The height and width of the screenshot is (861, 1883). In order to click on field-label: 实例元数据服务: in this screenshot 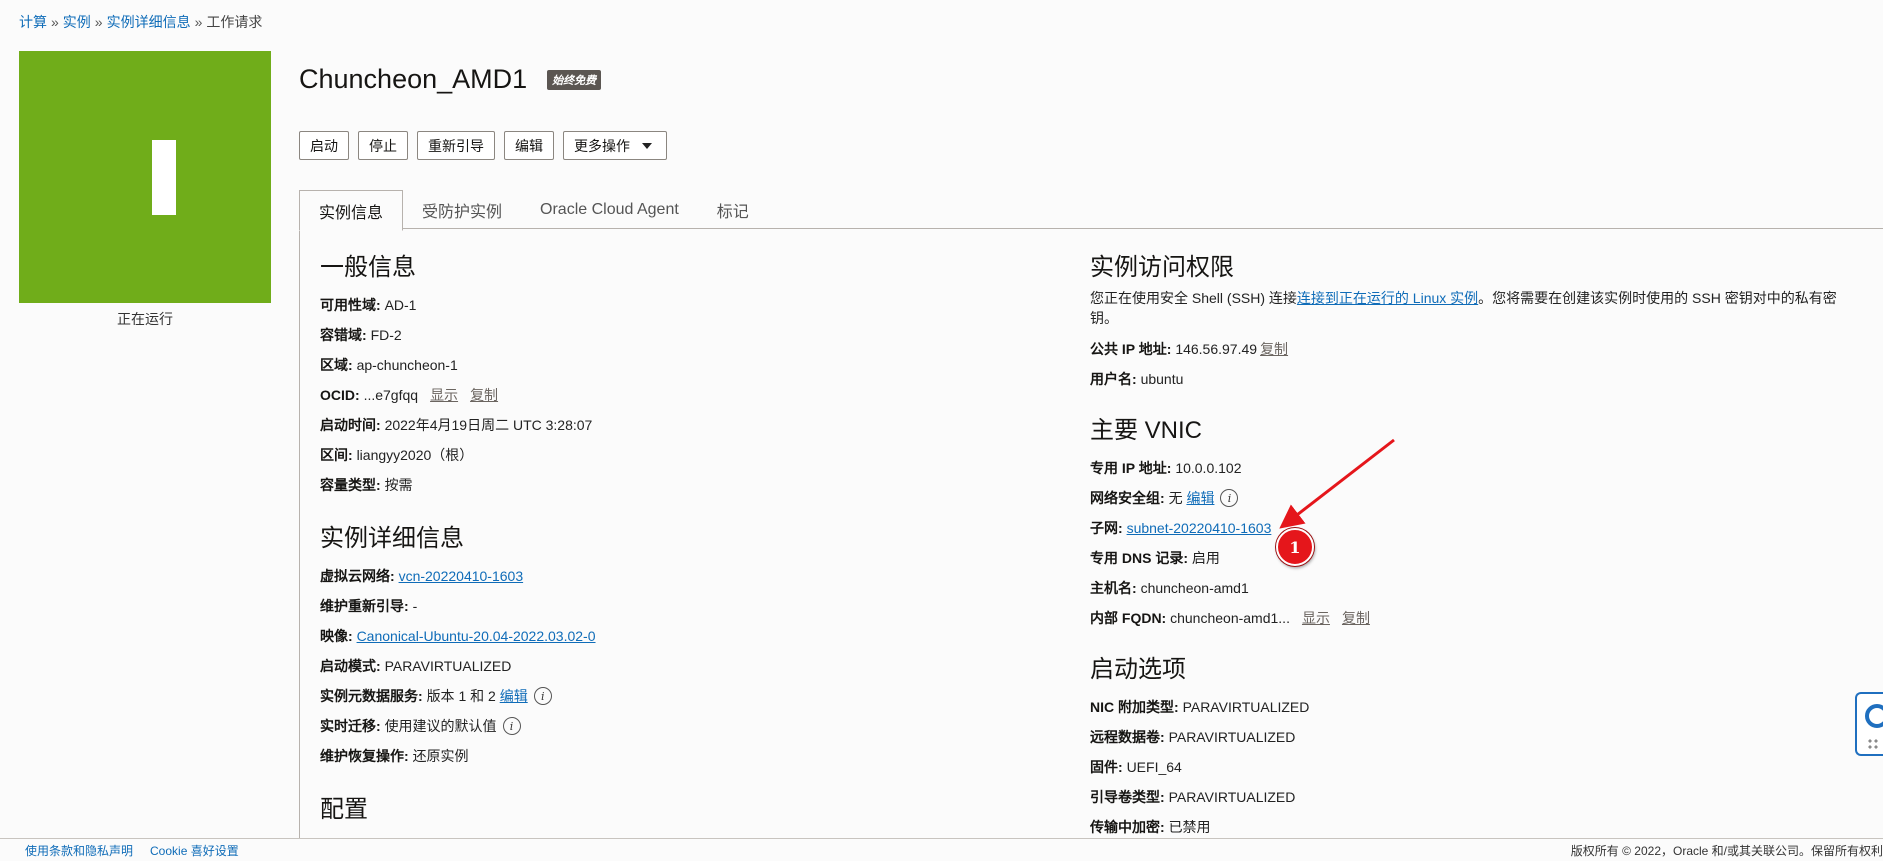, I will do `click(371, 696)`.